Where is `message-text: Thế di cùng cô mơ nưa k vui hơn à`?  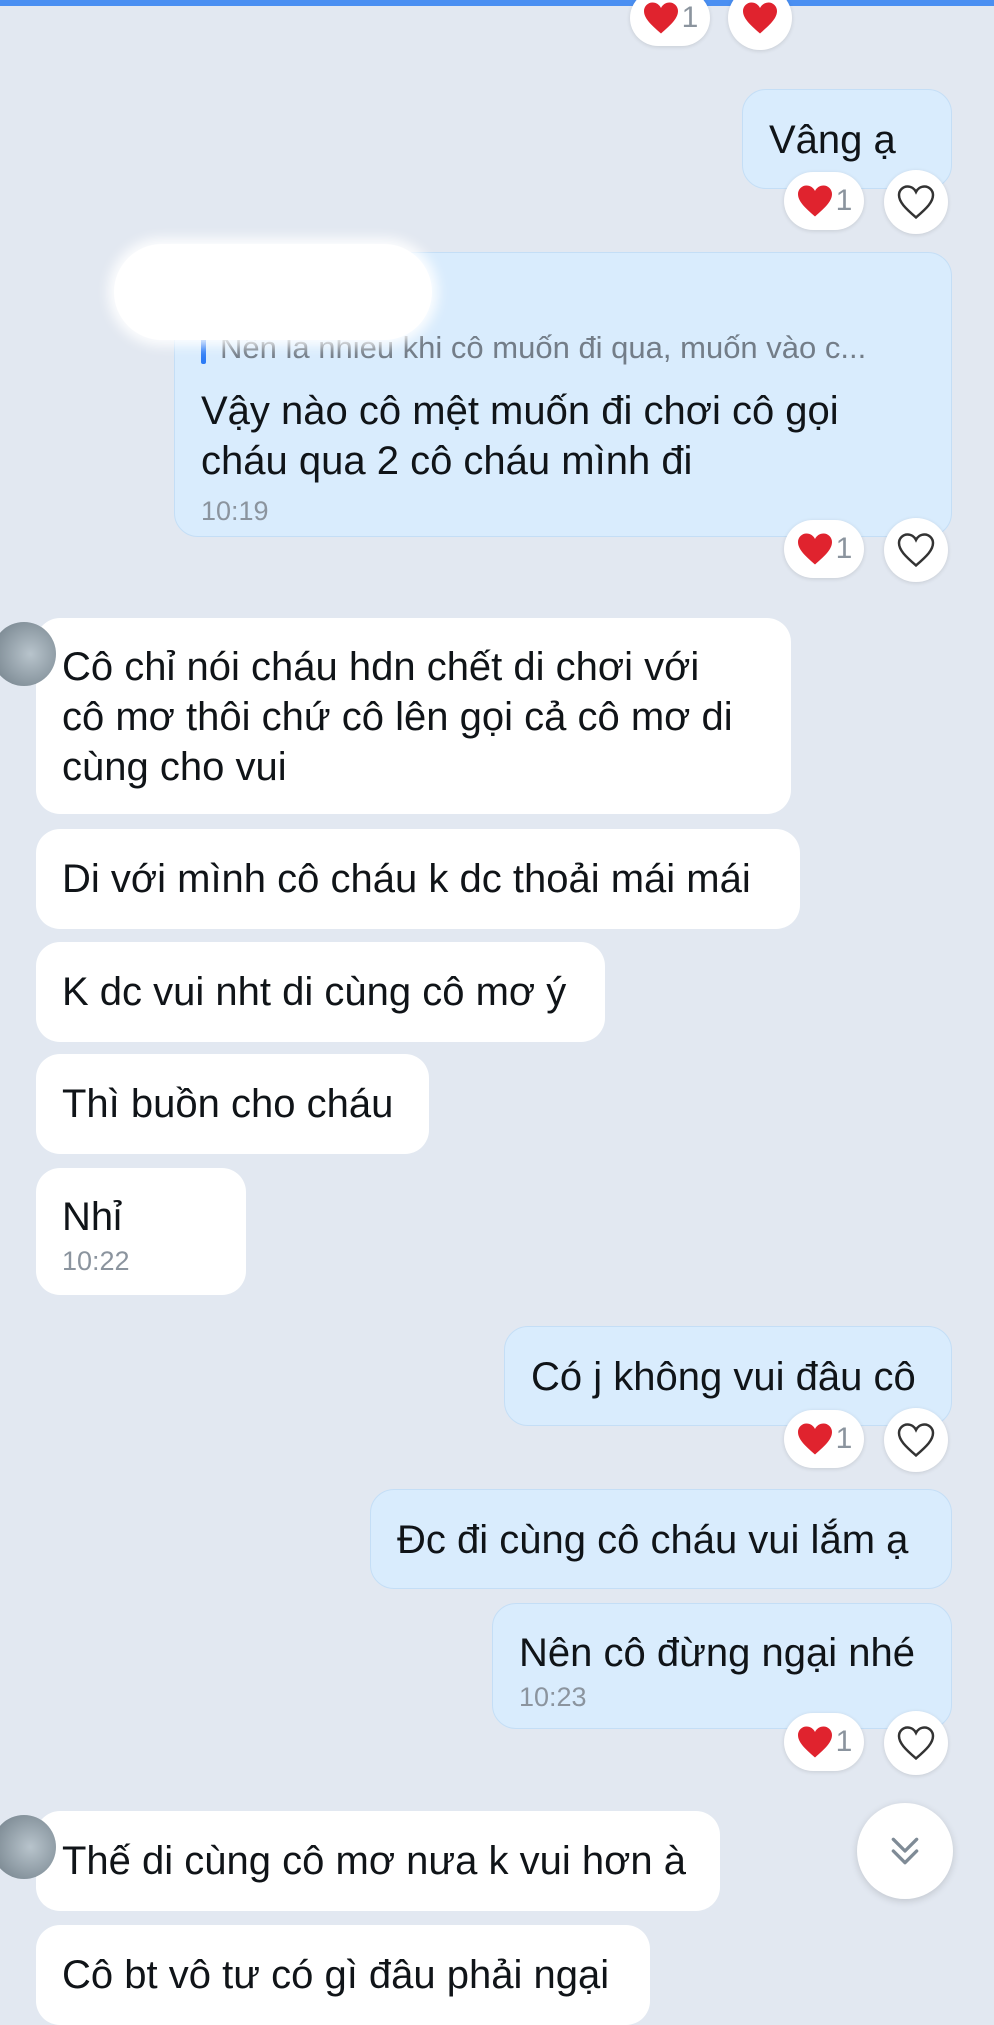
message-text: Thế di cùng cô mơ nưa k vui hơn à is located at coordinates (374, 1861).